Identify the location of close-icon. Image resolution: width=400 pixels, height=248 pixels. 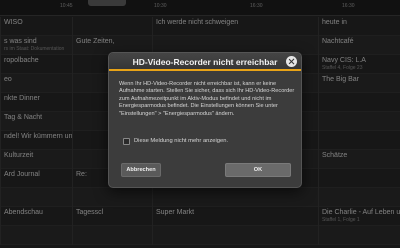
(291, 61).